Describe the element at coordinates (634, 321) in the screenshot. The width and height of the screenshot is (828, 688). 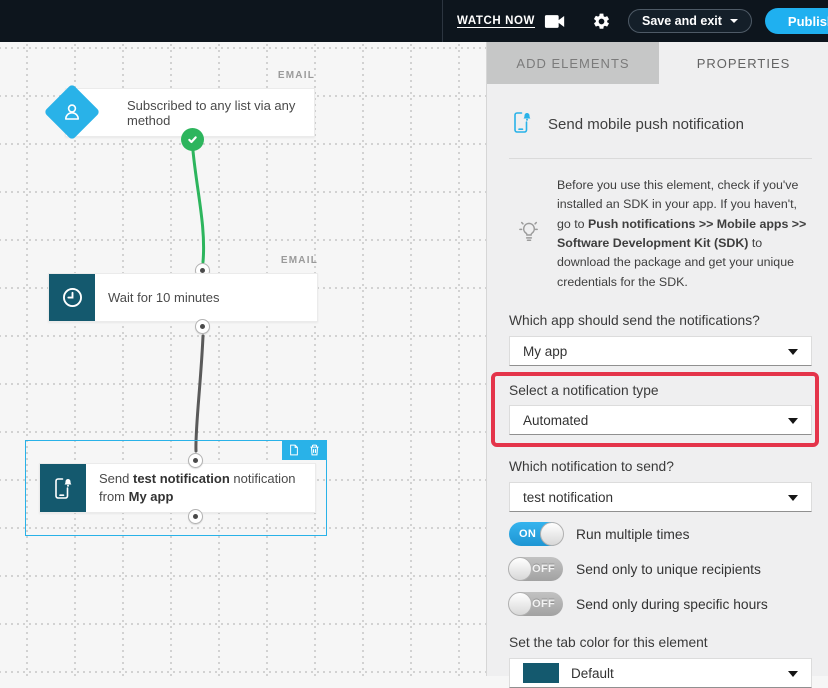
I see `app-question-label: Which app should send the notifications?` at that location.